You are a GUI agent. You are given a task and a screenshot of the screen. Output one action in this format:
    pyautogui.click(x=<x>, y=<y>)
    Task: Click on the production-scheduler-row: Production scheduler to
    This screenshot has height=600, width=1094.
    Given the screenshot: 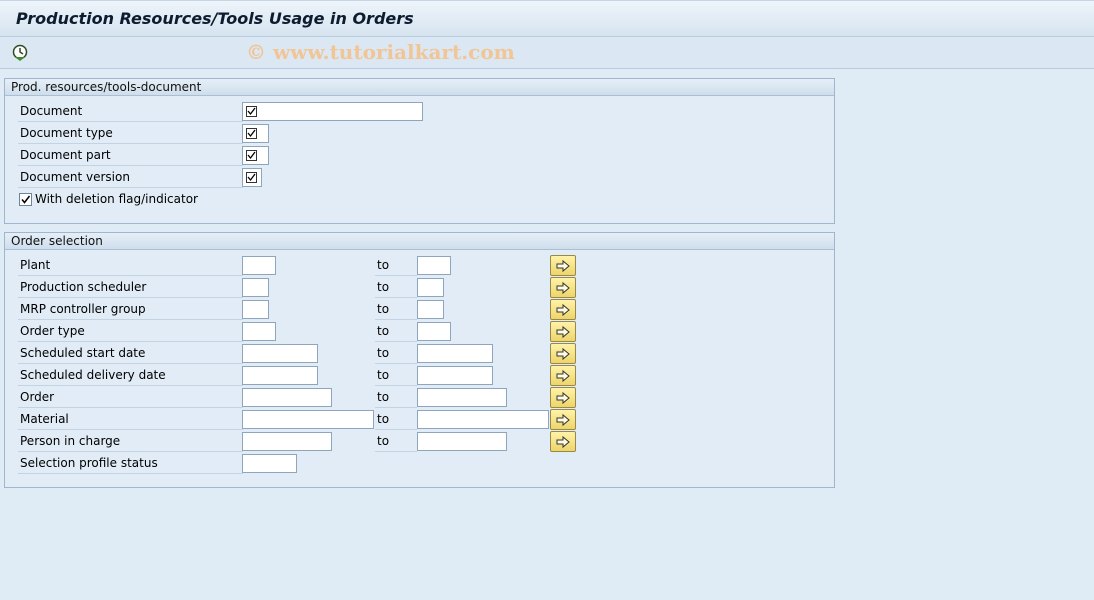 What is the action you would take?
    pyautogui.click(x=419, y=287)
    